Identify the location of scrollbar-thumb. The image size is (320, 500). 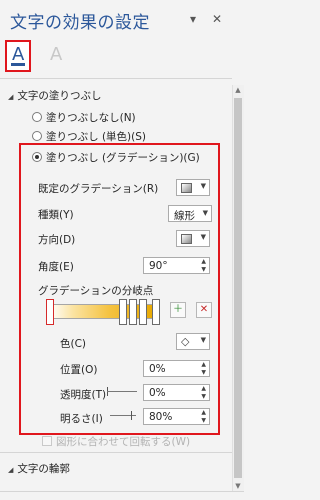
(238, 288).